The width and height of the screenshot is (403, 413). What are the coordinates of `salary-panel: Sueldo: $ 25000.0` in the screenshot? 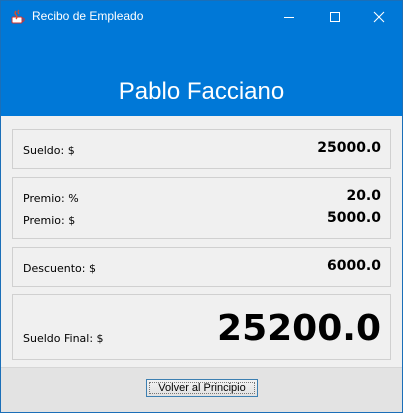 It's located at (201, 149).